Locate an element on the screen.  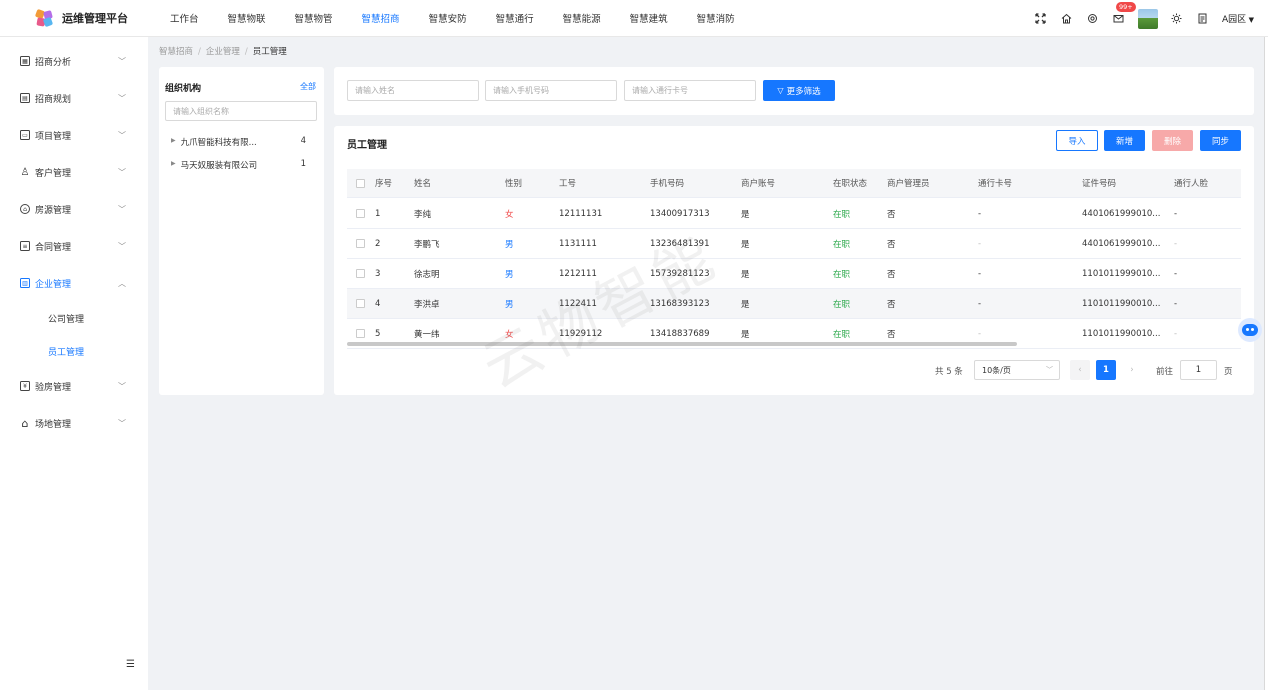
import-button: 导入 is located at coordinates (1077, 140).